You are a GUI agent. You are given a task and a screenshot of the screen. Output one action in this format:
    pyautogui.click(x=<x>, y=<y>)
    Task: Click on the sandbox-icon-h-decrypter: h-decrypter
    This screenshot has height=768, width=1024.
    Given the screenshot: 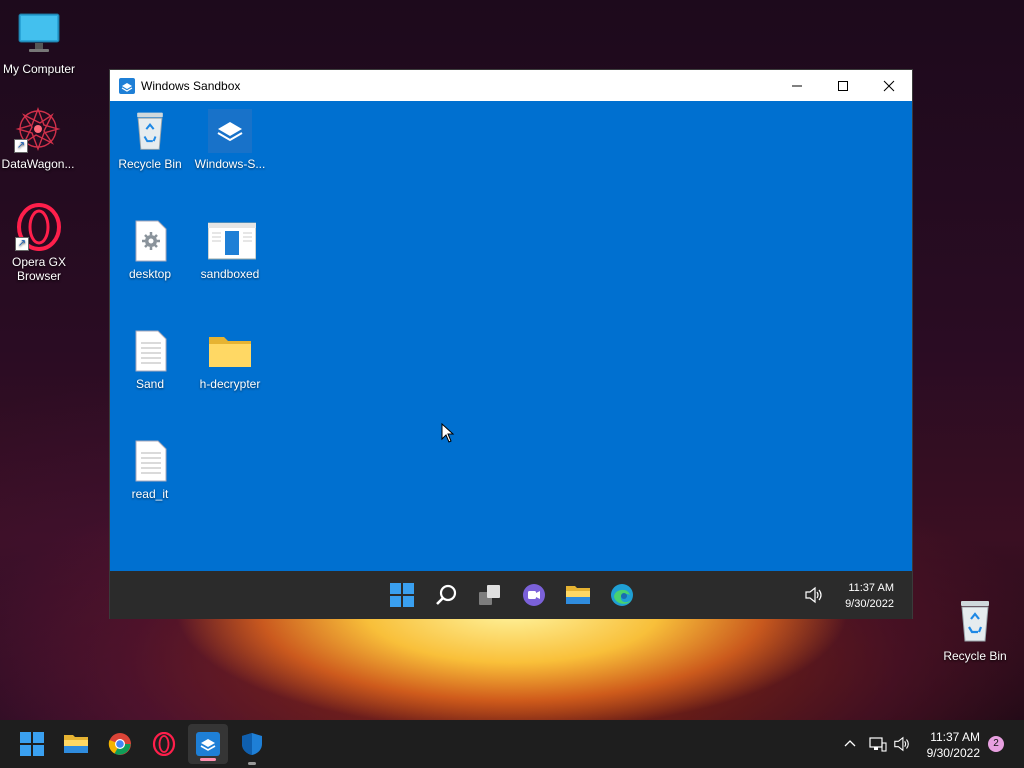 What is the action you would take?
    pyautogui.click(x=230, y=360)
    